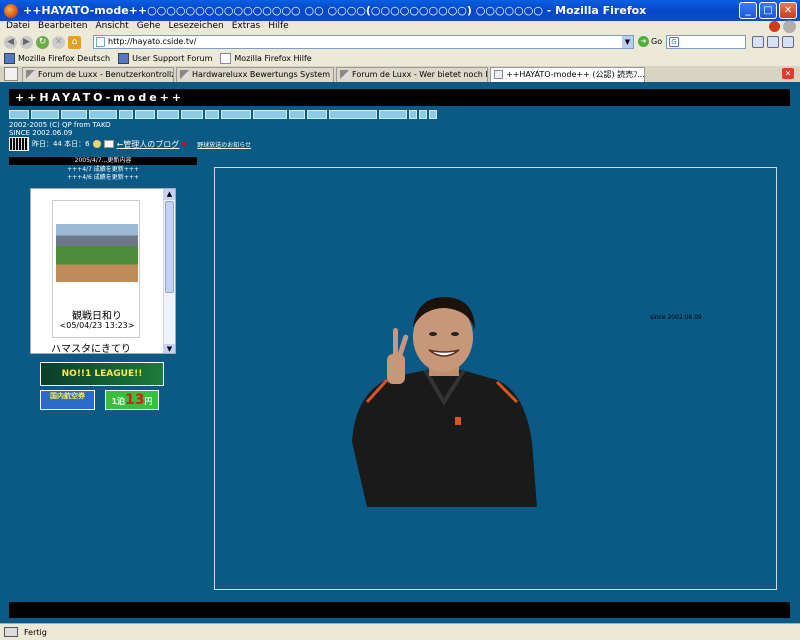 This screenshot has height=640, width=800. I want to click on forward-button: ▶, so click(26, 42).